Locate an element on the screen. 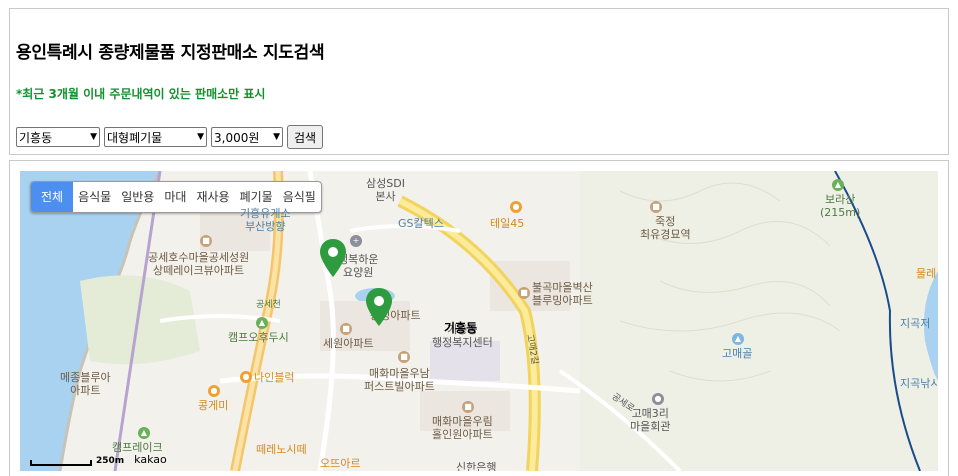 Image resolution: width=958 pixels, height=476 pixels. price-select-value: 3,000원 is located at coordinates (237, 137).